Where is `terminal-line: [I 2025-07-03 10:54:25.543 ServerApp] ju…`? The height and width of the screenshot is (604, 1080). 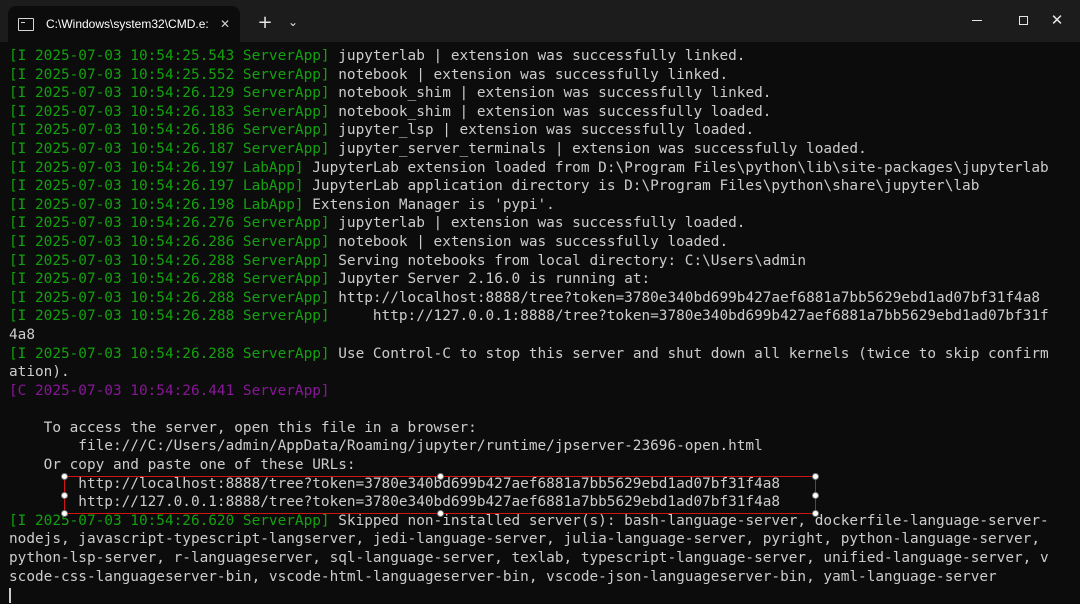 terminal-line: [I 2025-07-03 10:54:25.543 ServerApp] ju… is located at coordinates (543, 56).